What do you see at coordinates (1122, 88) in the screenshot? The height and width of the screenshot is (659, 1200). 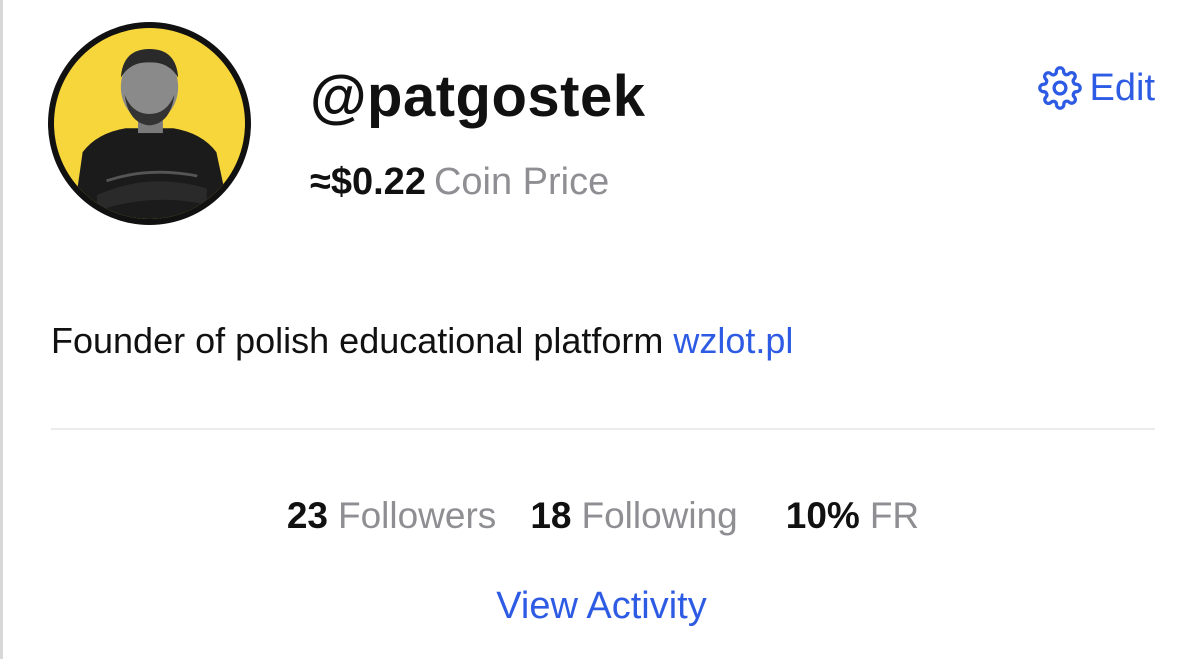 I see `edit-label: Edit` at bounding box center [1122, 88].